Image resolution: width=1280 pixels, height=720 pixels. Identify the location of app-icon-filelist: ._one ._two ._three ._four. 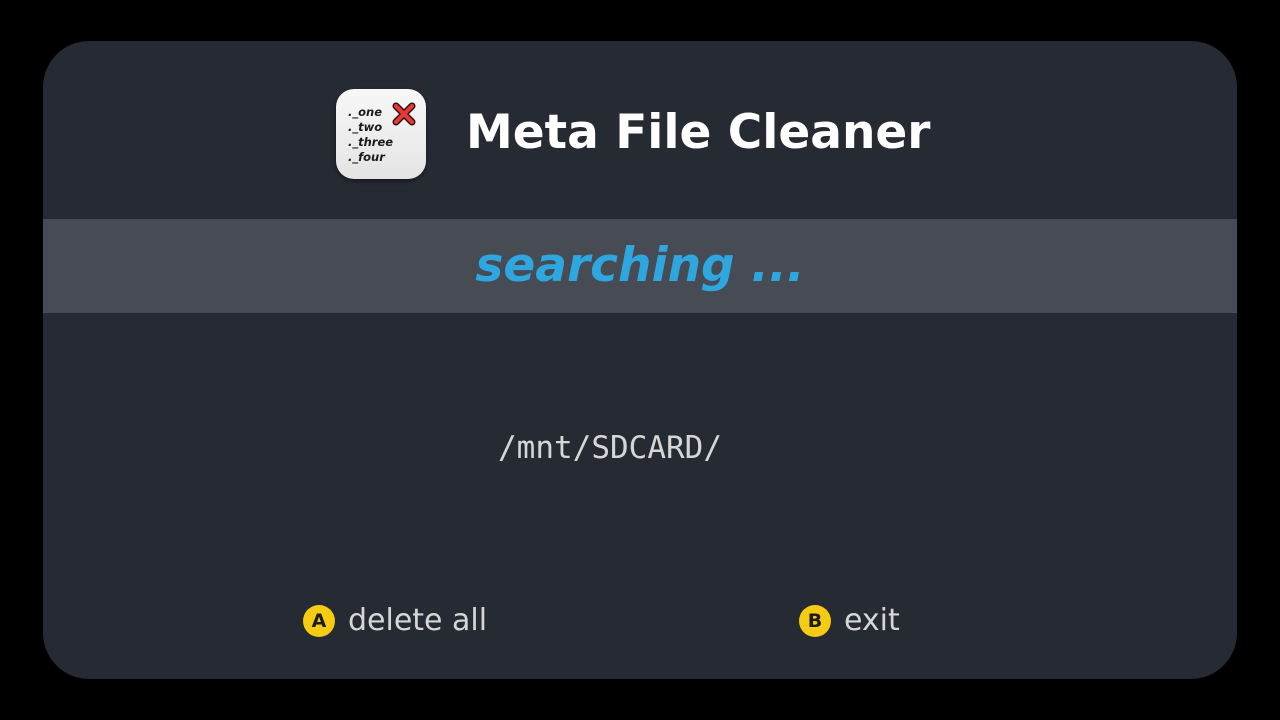
(371, 134).